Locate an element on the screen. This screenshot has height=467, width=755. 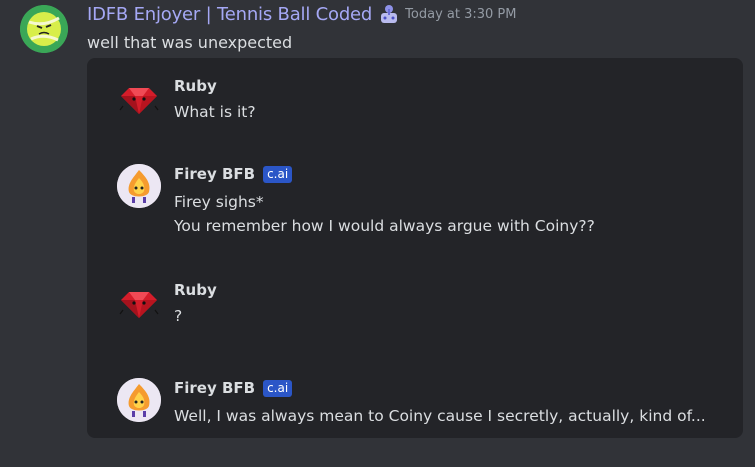
message-line: Firey sighs* is located at coordinates (219, 202).